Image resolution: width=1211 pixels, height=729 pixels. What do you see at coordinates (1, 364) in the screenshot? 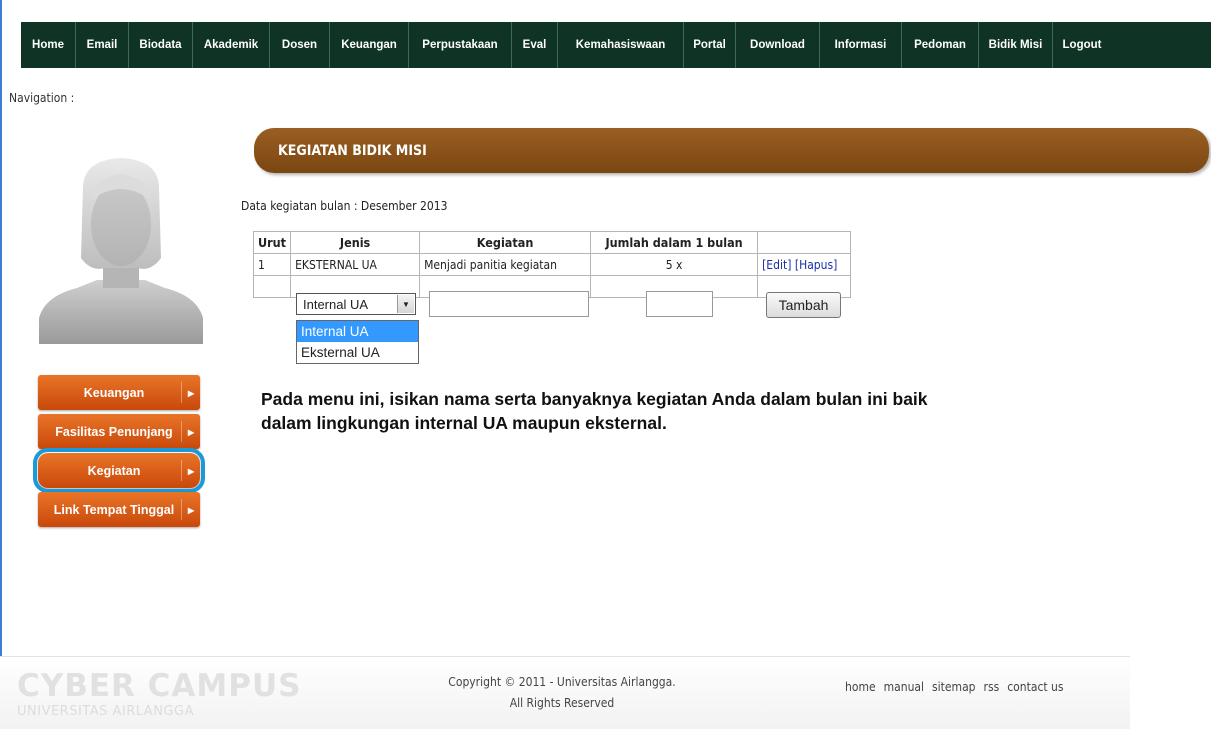
I see `page-left-border` at bounding box center [1, 364].